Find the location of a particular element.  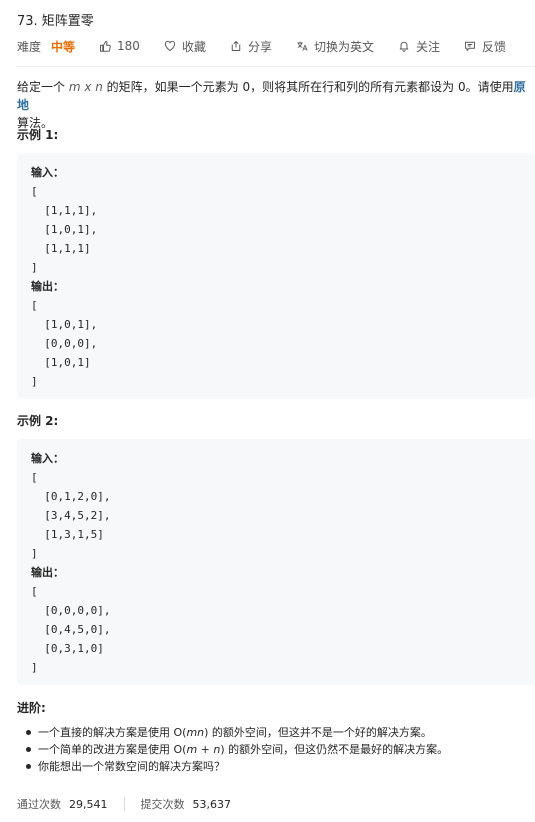

like-count: 180 is located at coordinates (128, 46).